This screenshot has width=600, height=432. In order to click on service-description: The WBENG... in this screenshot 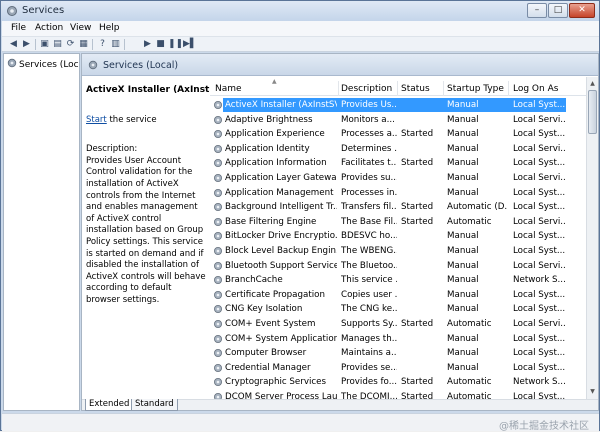, I will do `click(369, 251)`.